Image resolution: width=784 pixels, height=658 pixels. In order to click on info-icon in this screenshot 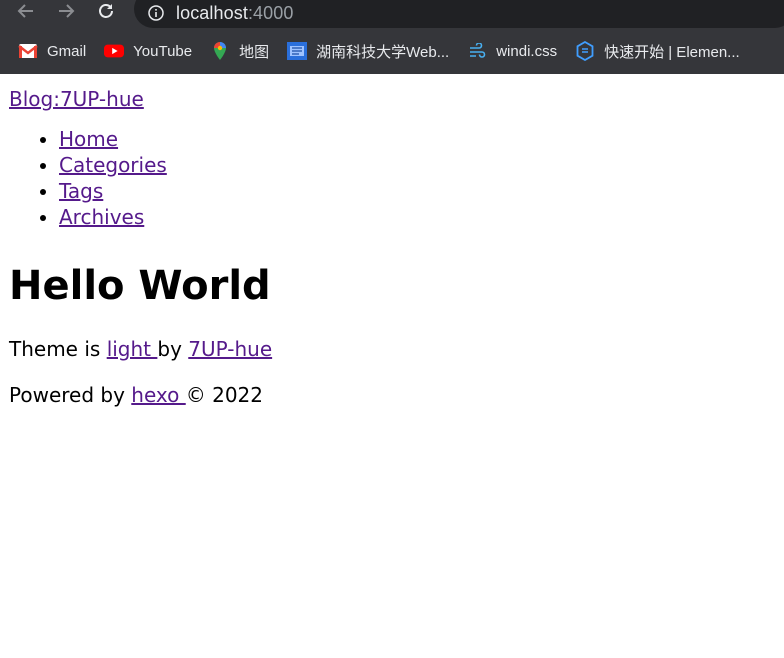, I will do `click(156, 13)`.